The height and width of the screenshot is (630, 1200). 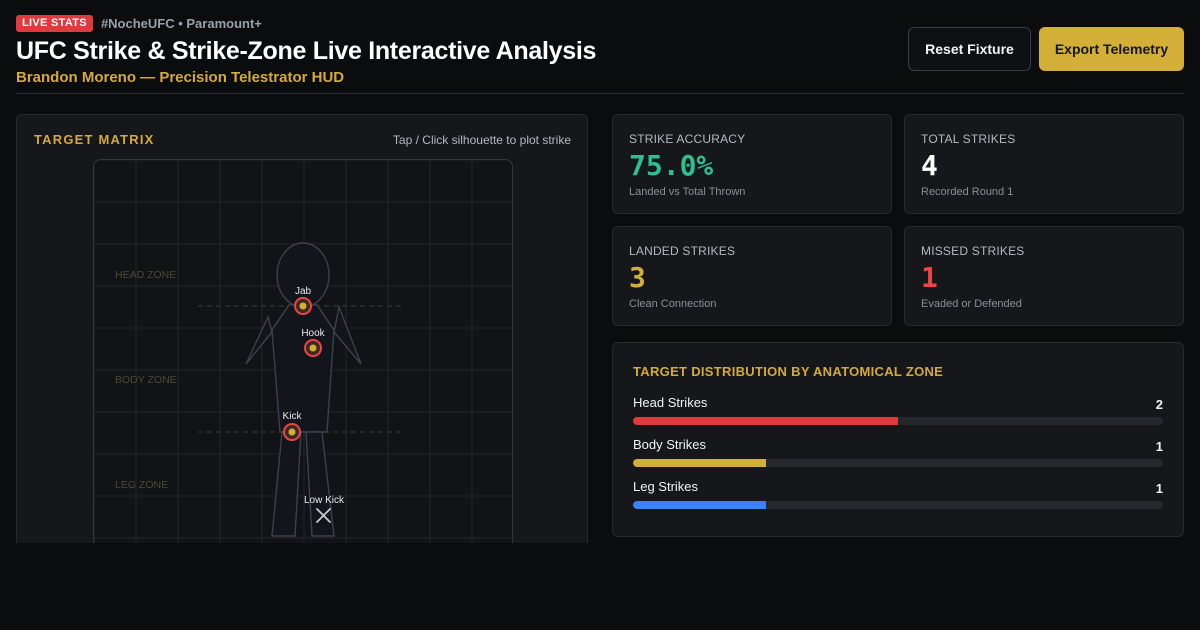 I want to click on strike-label-low-kick: Low Kick, so click(x=324, y=500).